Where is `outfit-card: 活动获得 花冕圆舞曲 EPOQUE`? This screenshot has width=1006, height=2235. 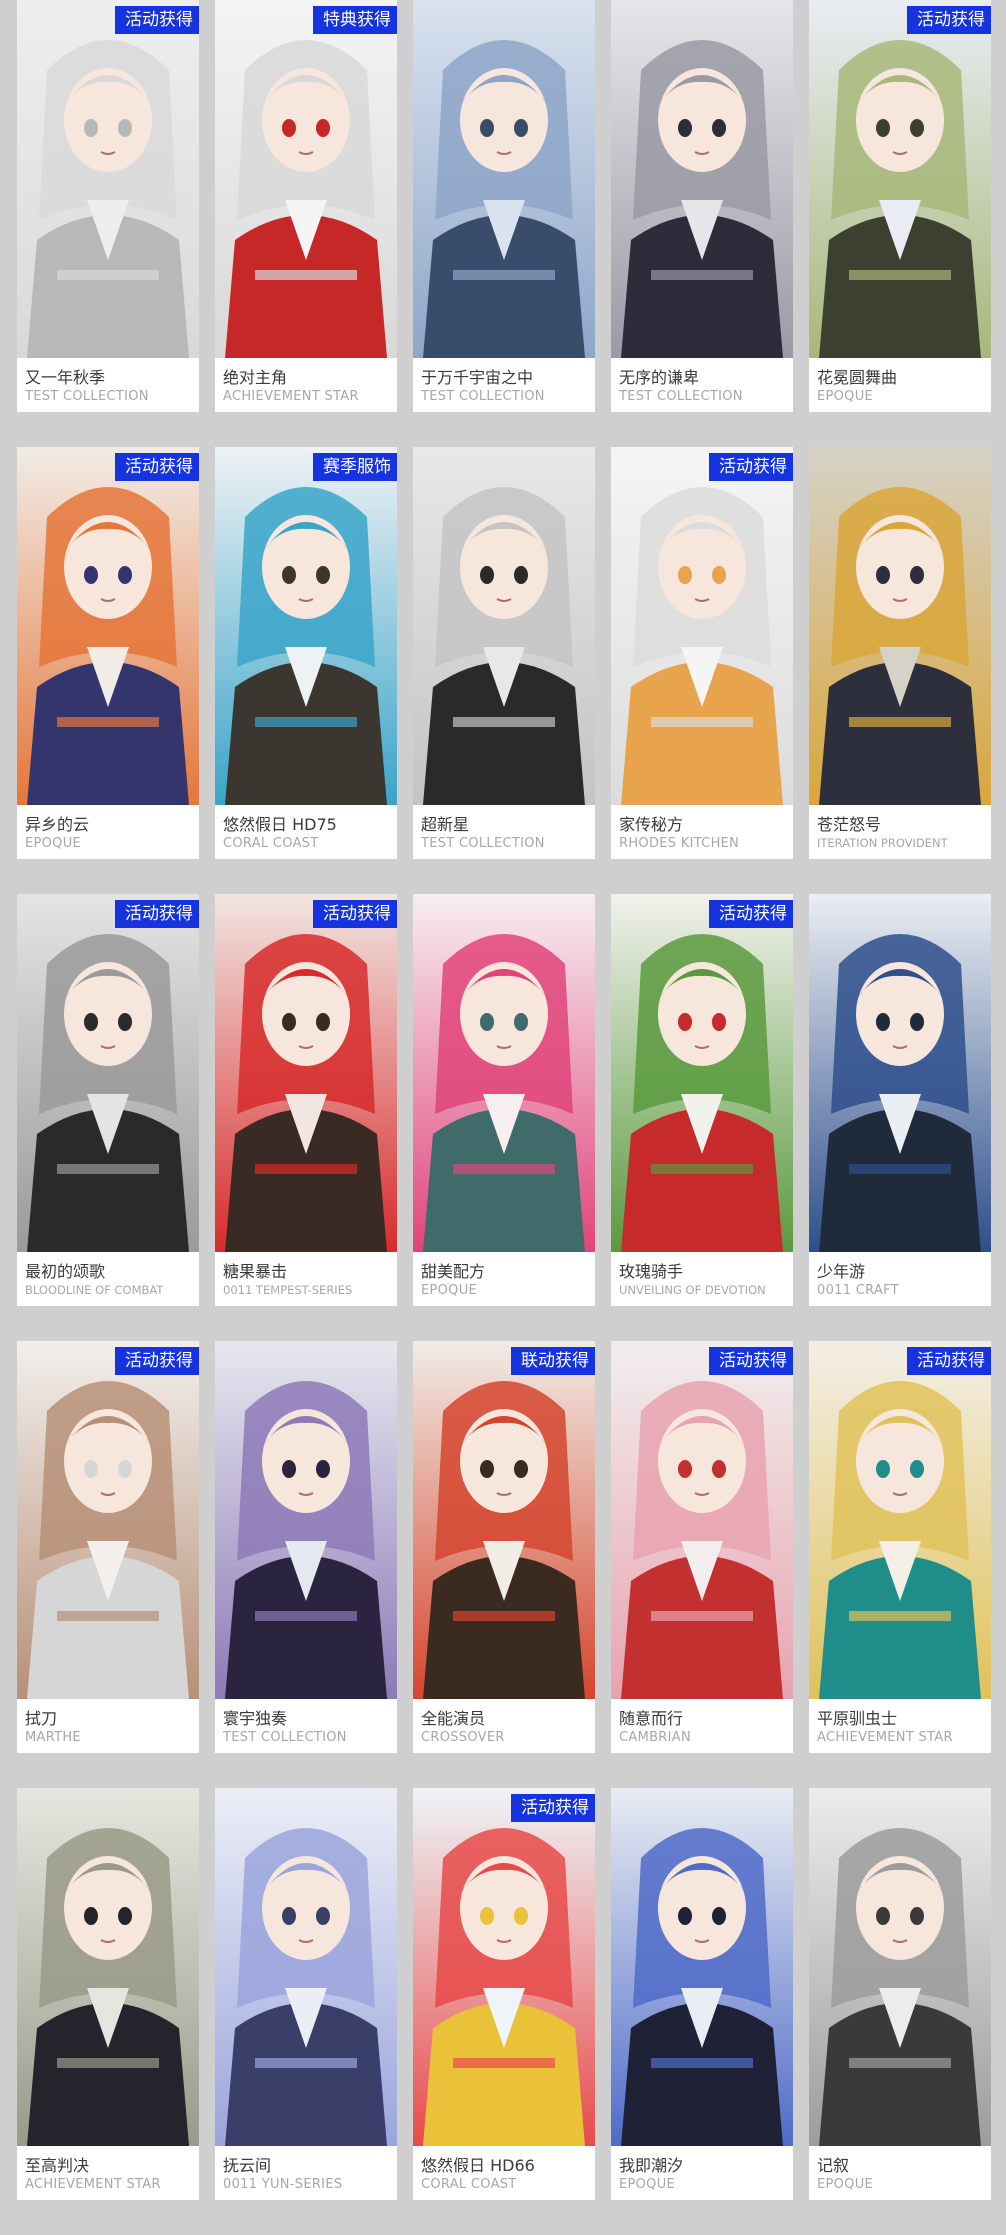 outfit-card: 活动获得 花冕圆舞曲 EPOQUE is located at coordinates (900, 206).